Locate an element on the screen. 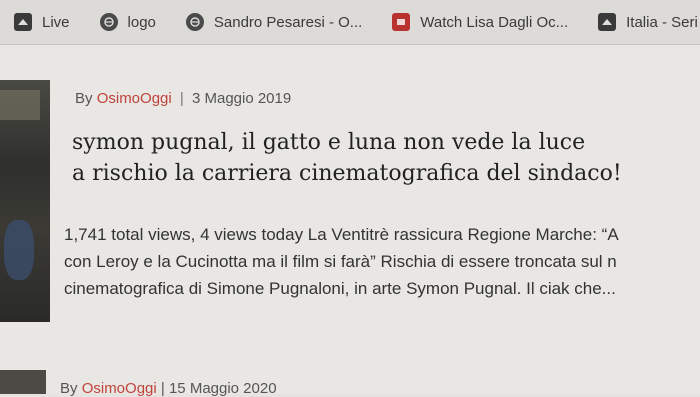 The image size is (700, 397). bookmark-italia: Italia - Seri is located at coordinates (648, 22).